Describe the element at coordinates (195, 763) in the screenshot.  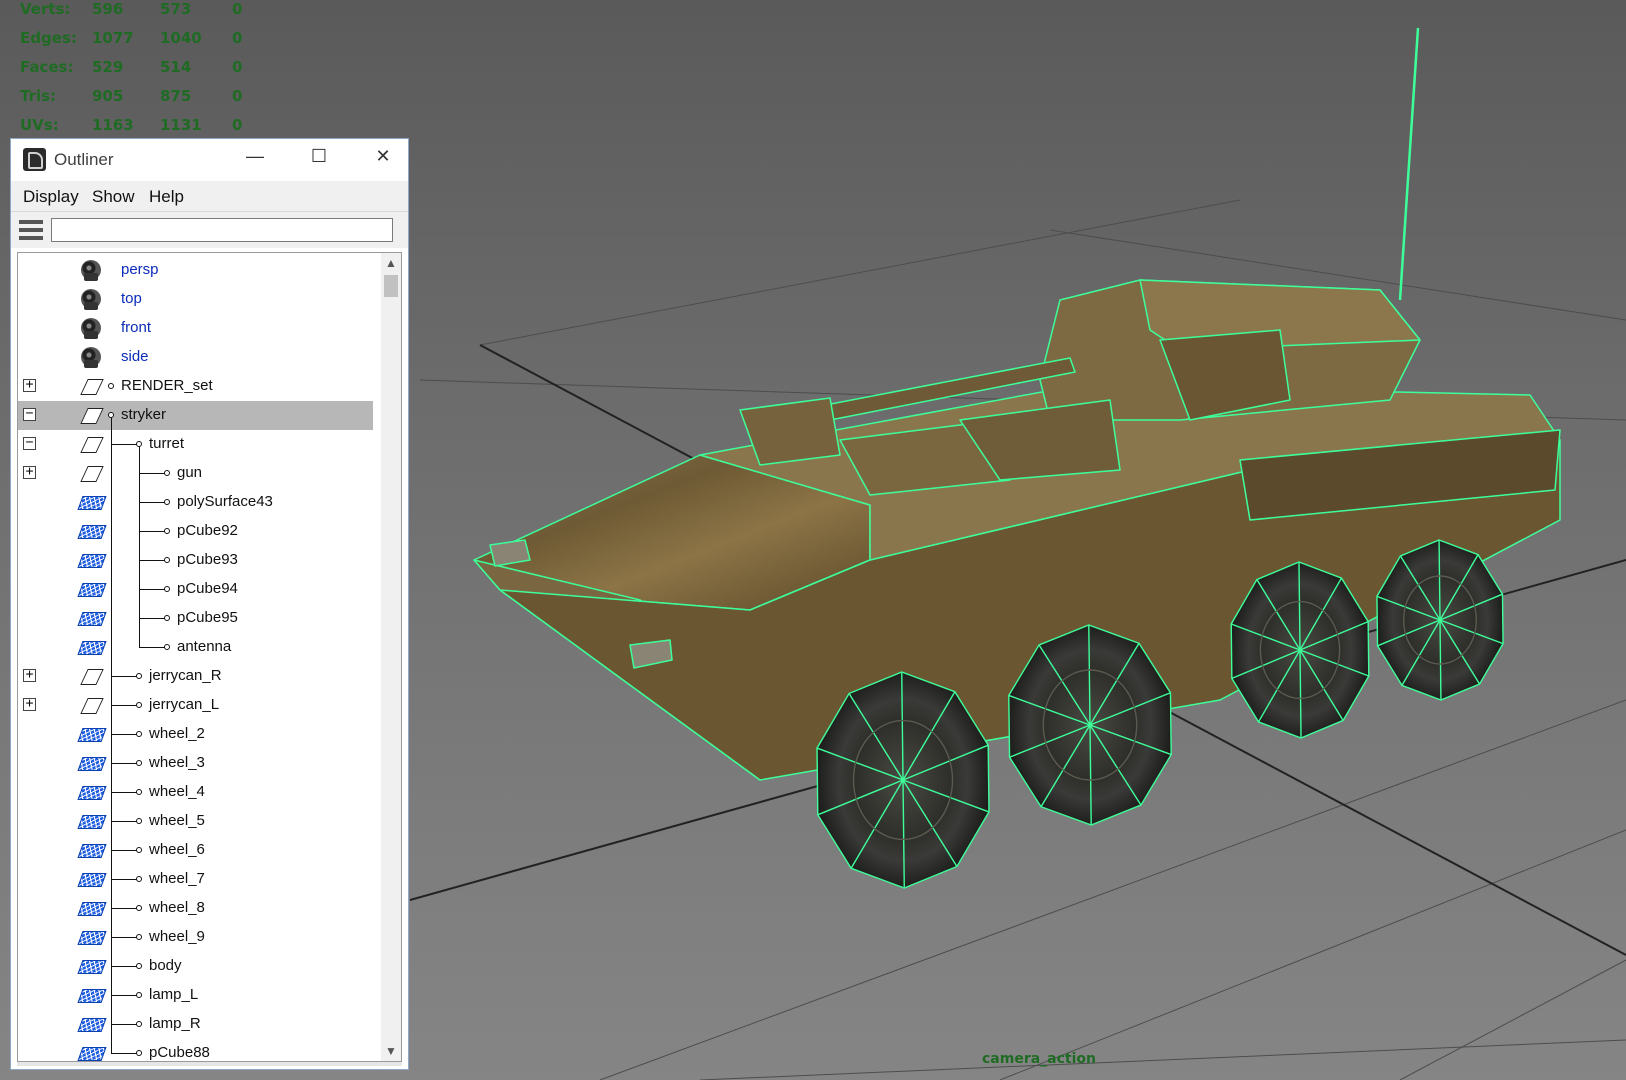
I see `outliner-row-wheel-3: wheel_3` at that location.